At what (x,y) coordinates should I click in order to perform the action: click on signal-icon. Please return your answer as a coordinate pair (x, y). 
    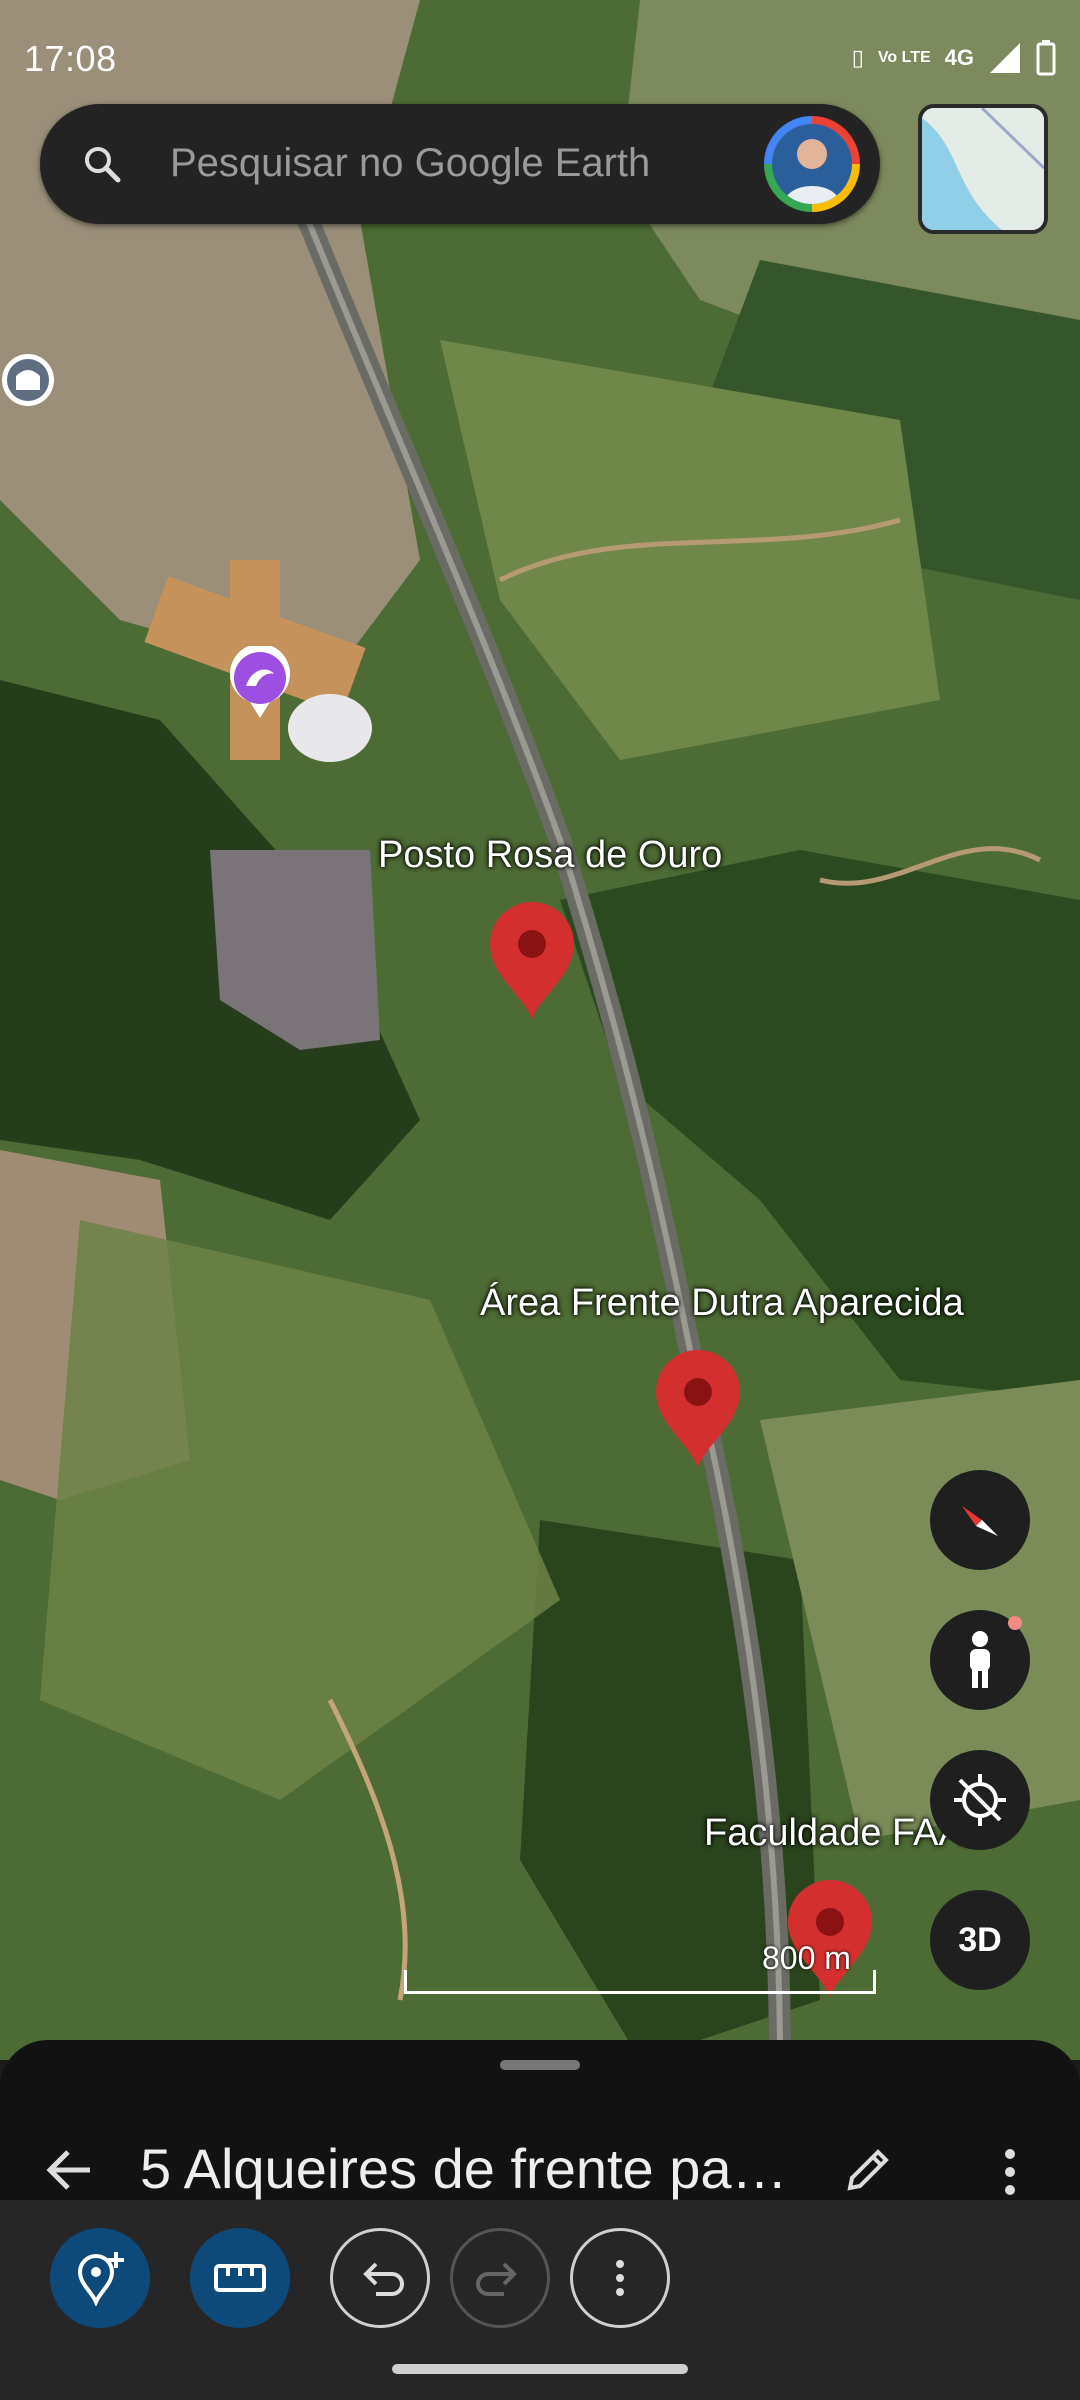
    Looking at the image, I should click on (1005, 58).